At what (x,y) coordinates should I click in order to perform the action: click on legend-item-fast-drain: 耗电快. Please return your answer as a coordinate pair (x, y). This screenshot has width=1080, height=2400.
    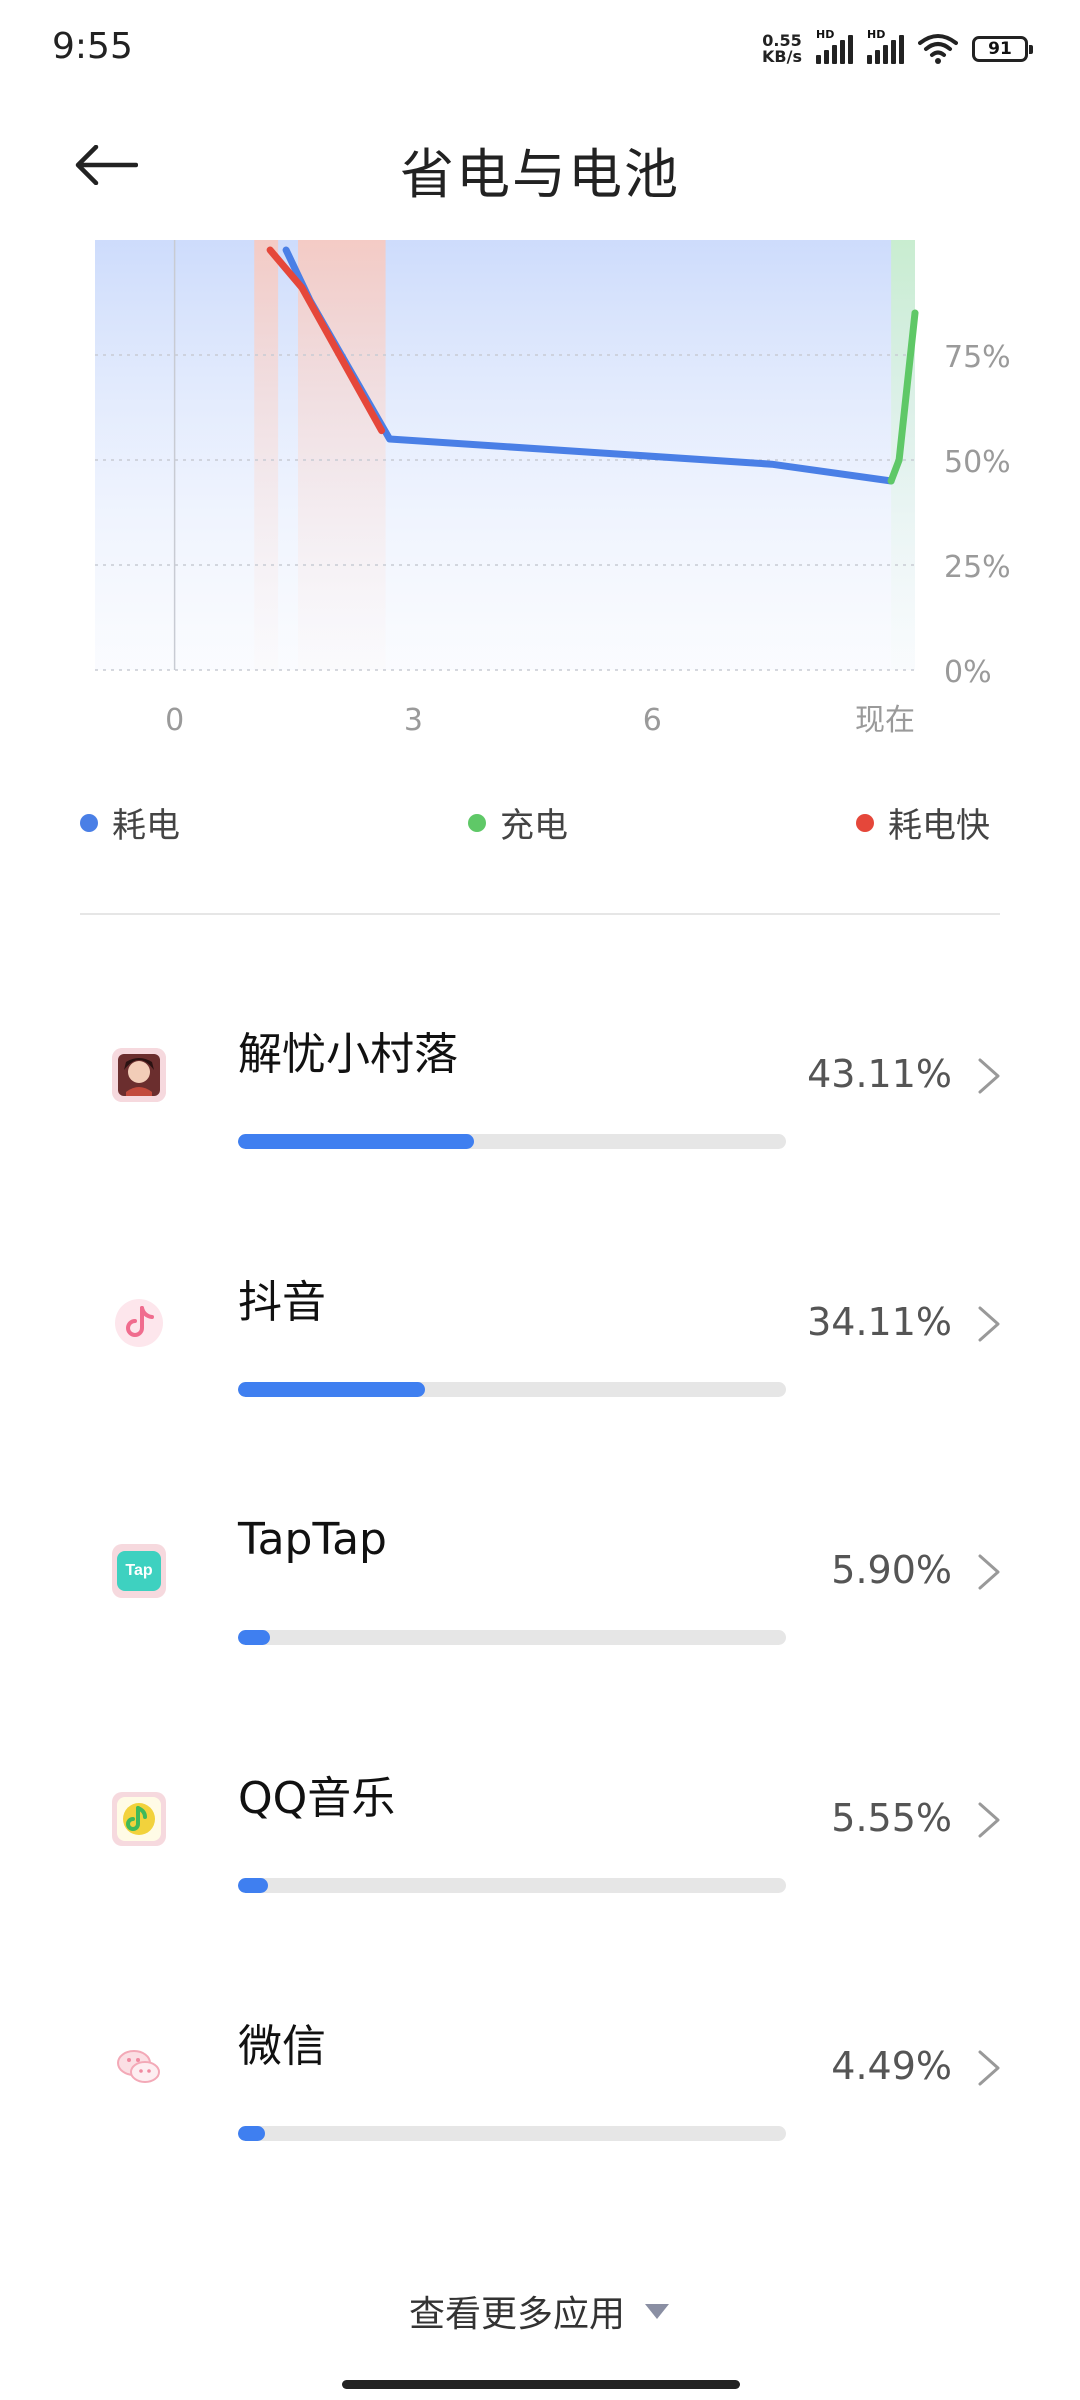
    Looking at the image, I should click on (923, 822).